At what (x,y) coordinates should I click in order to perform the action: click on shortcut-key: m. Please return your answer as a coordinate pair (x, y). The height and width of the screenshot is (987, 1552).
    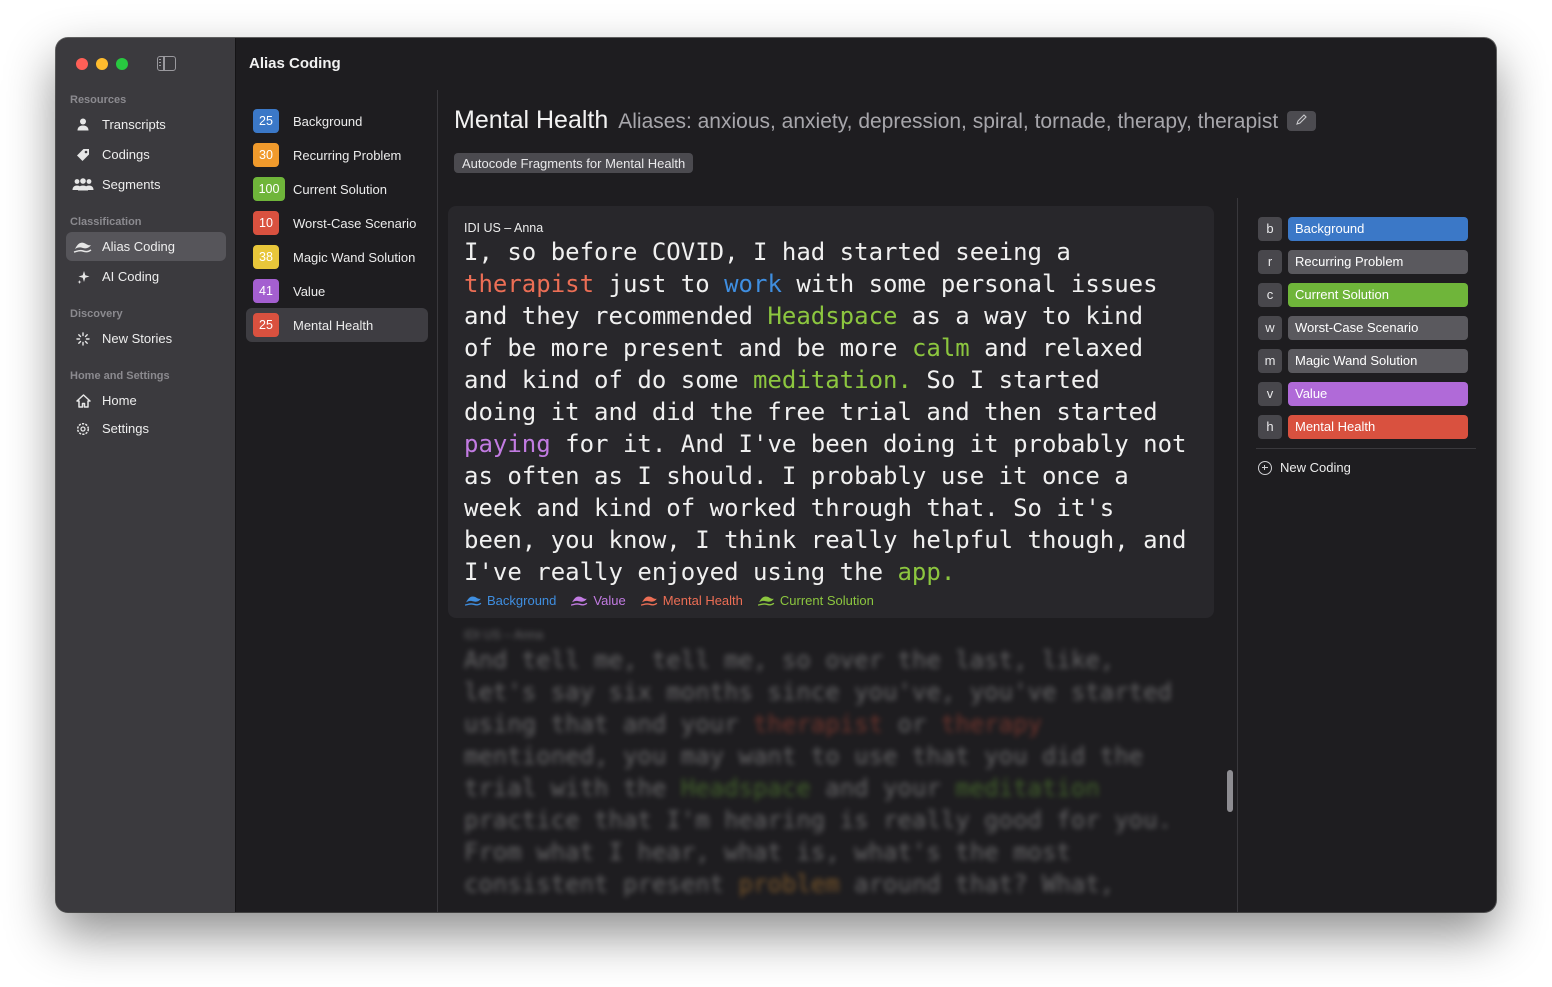
    Looking at the image, I should click on (1270, 360).